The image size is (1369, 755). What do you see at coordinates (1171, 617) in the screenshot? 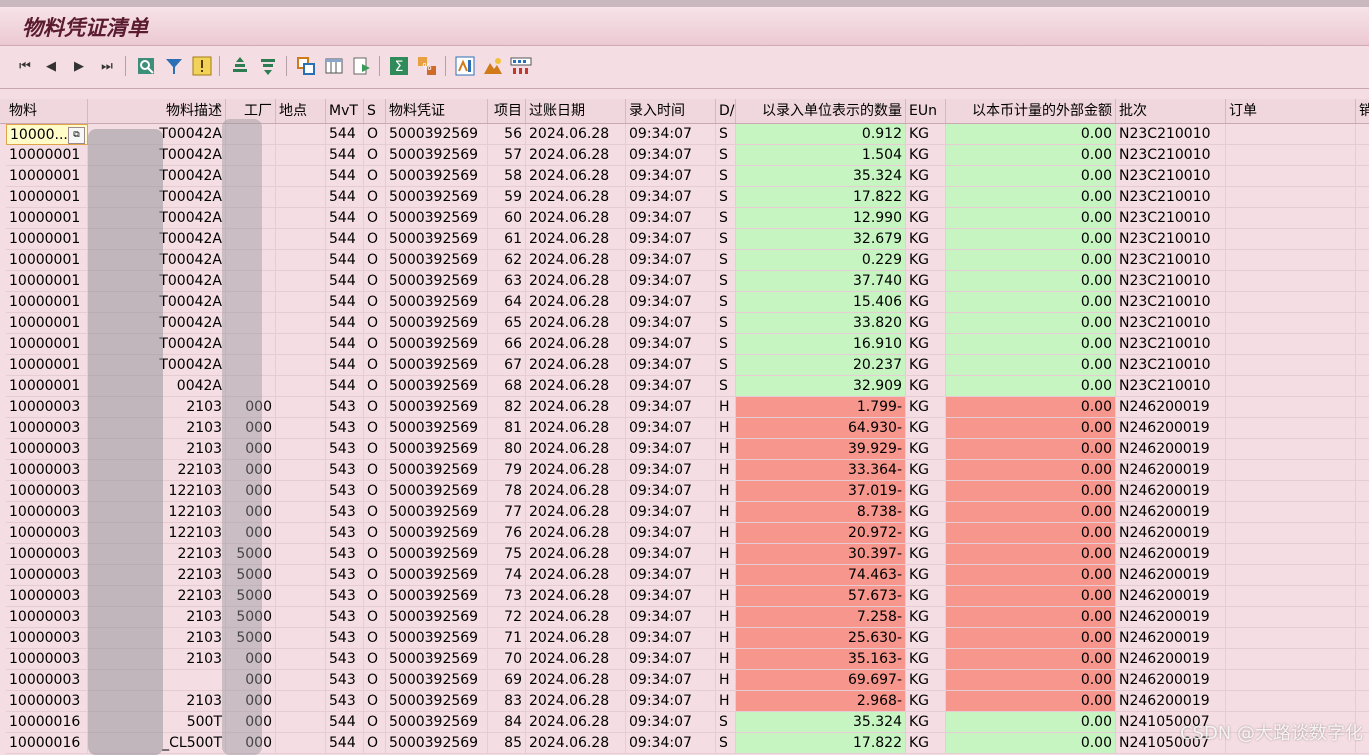
I see `cell-batch: N246200019` at bounding box center [1171, 617].